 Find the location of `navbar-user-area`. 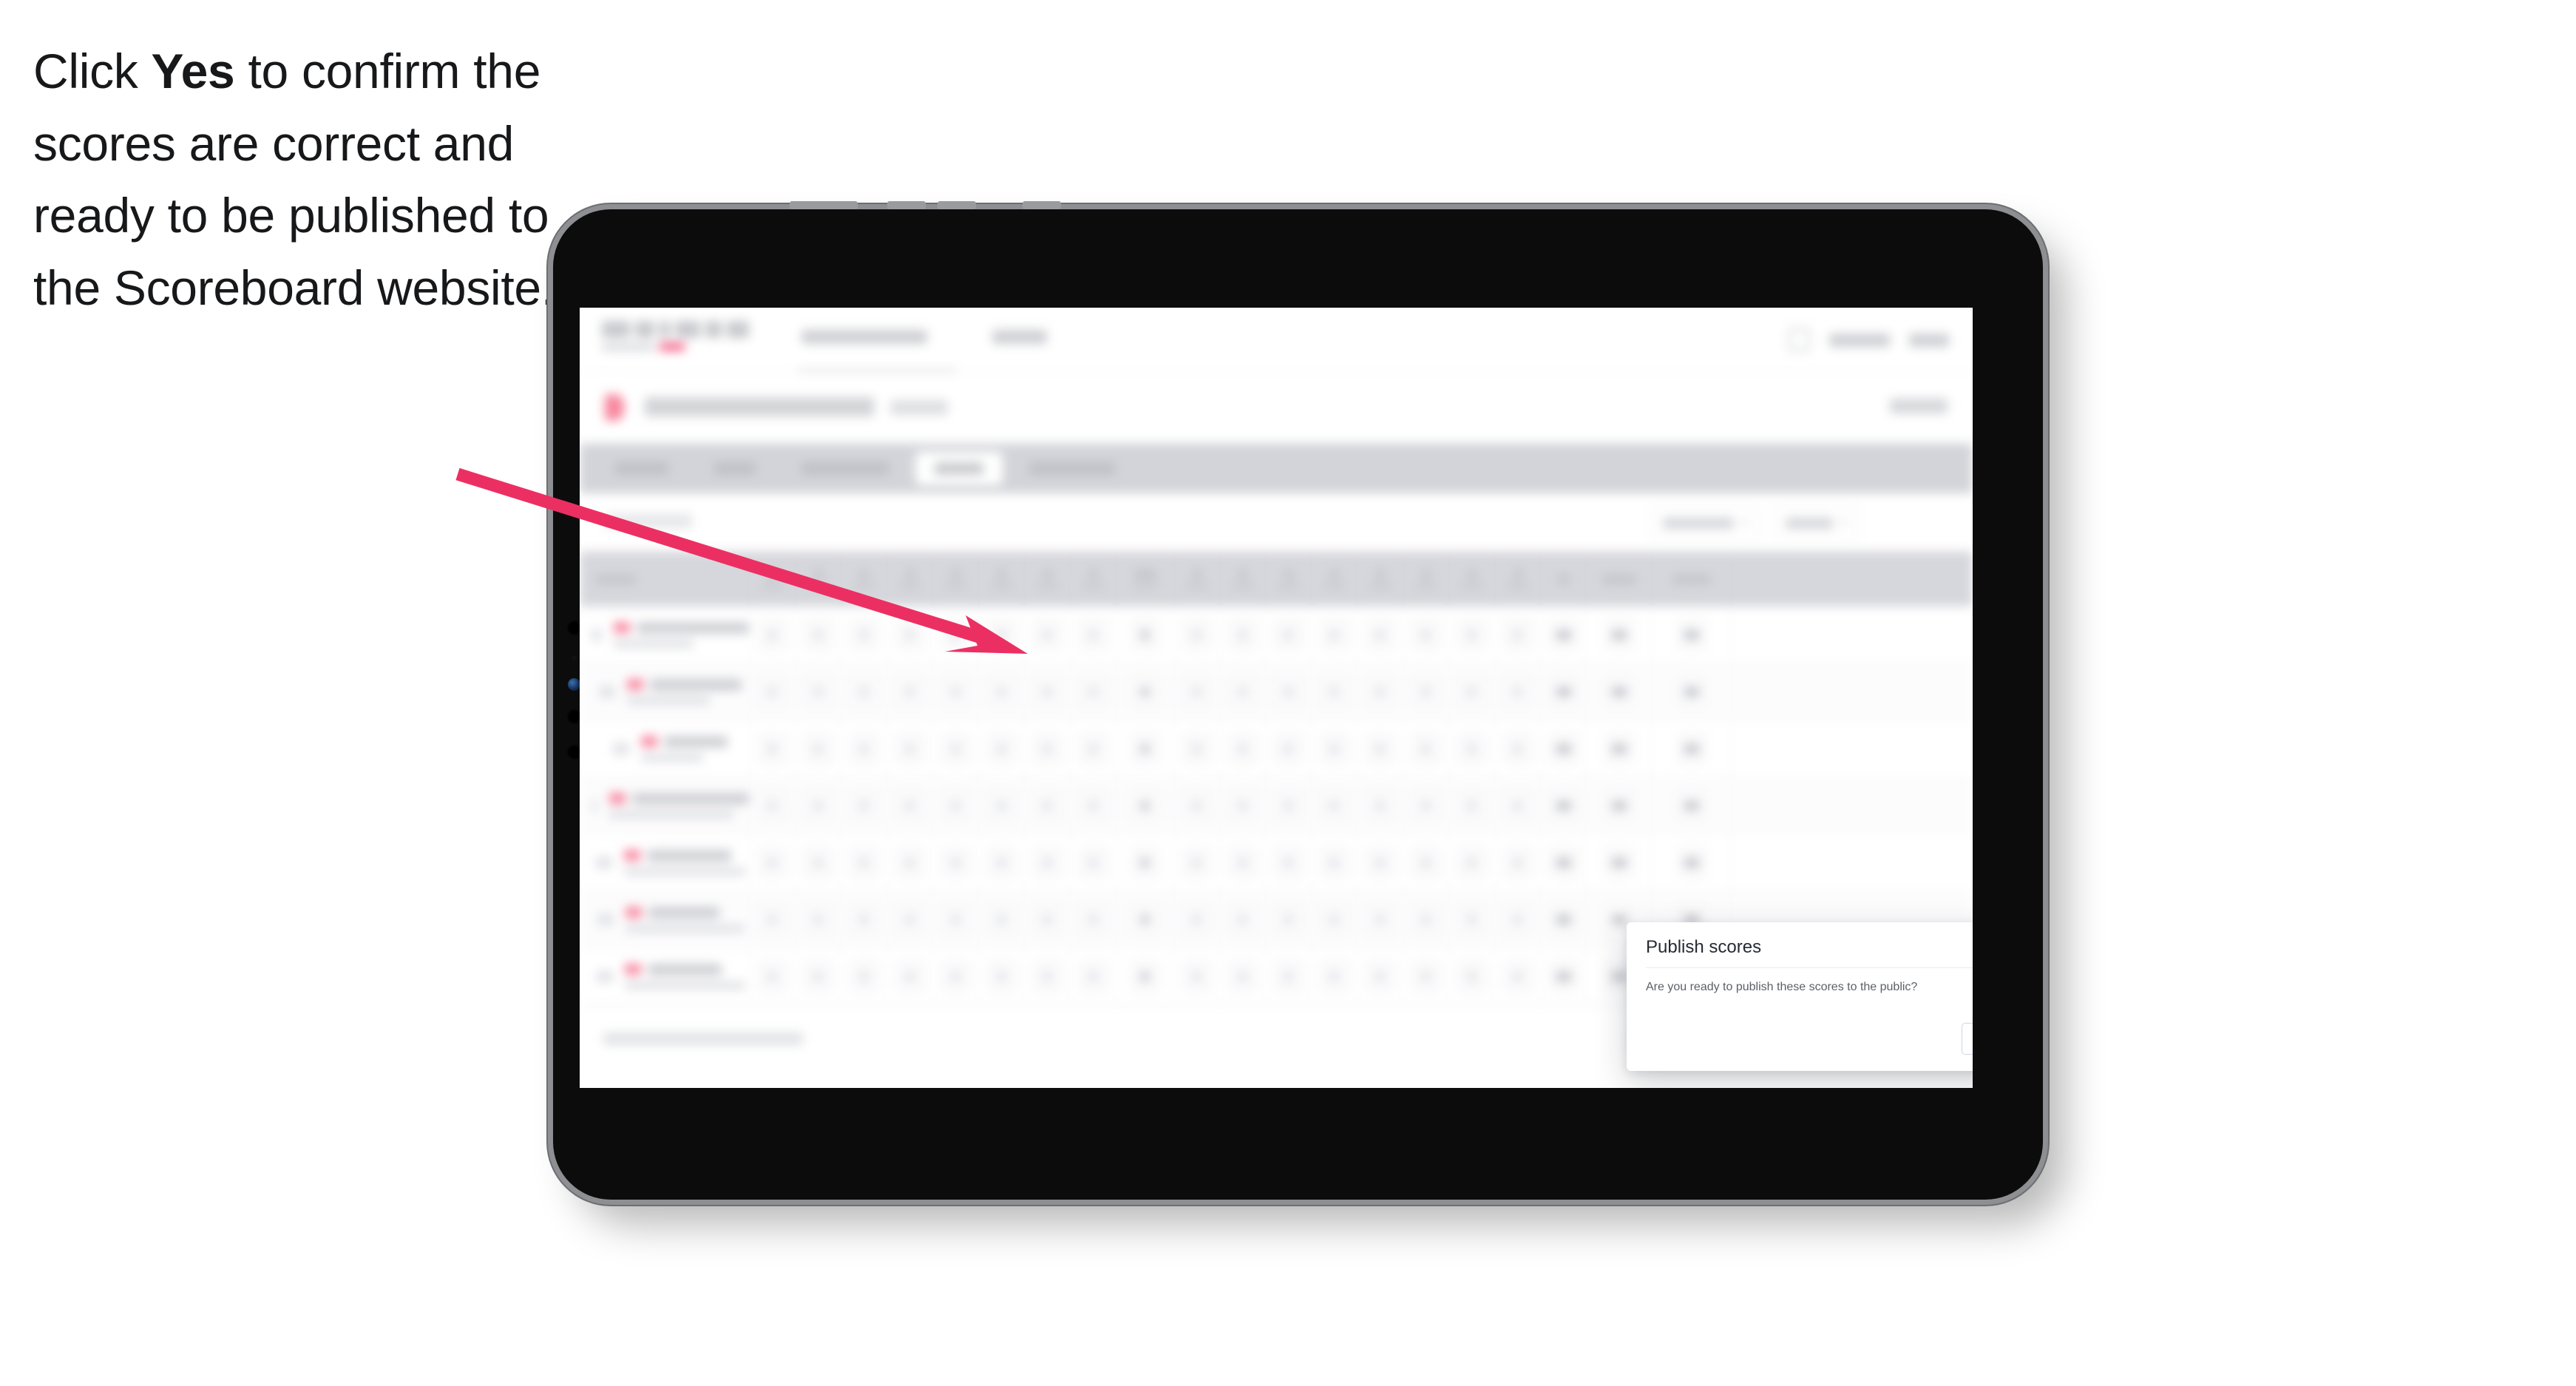

navbar-user-area is located at coordinates (1869, 339).